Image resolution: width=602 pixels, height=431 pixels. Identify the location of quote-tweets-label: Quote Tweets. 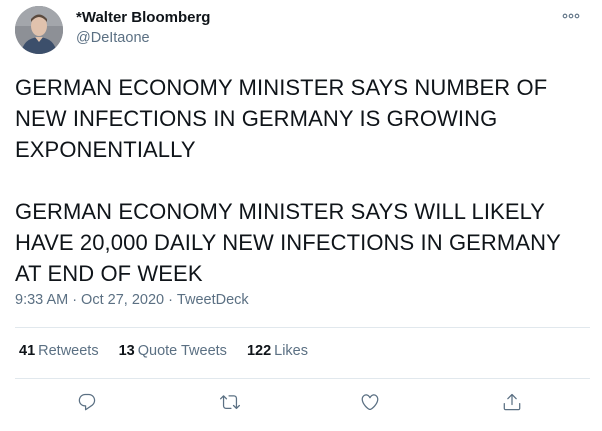
(182, 351).